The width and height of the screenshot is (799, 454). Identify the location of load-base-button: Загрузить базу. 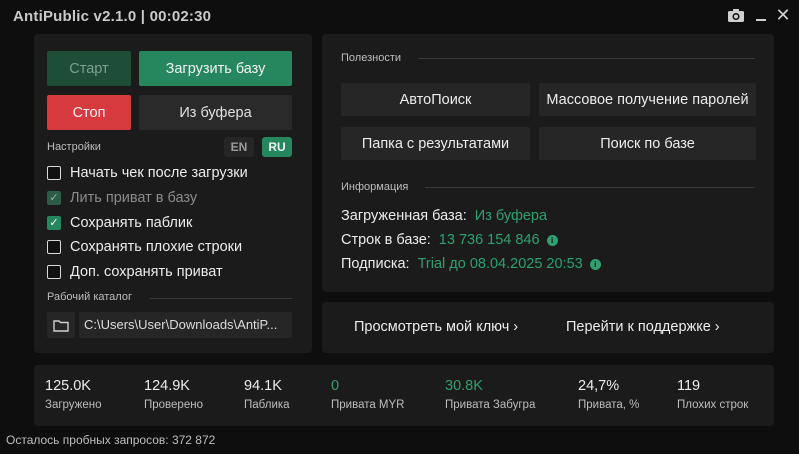
(215, 68).